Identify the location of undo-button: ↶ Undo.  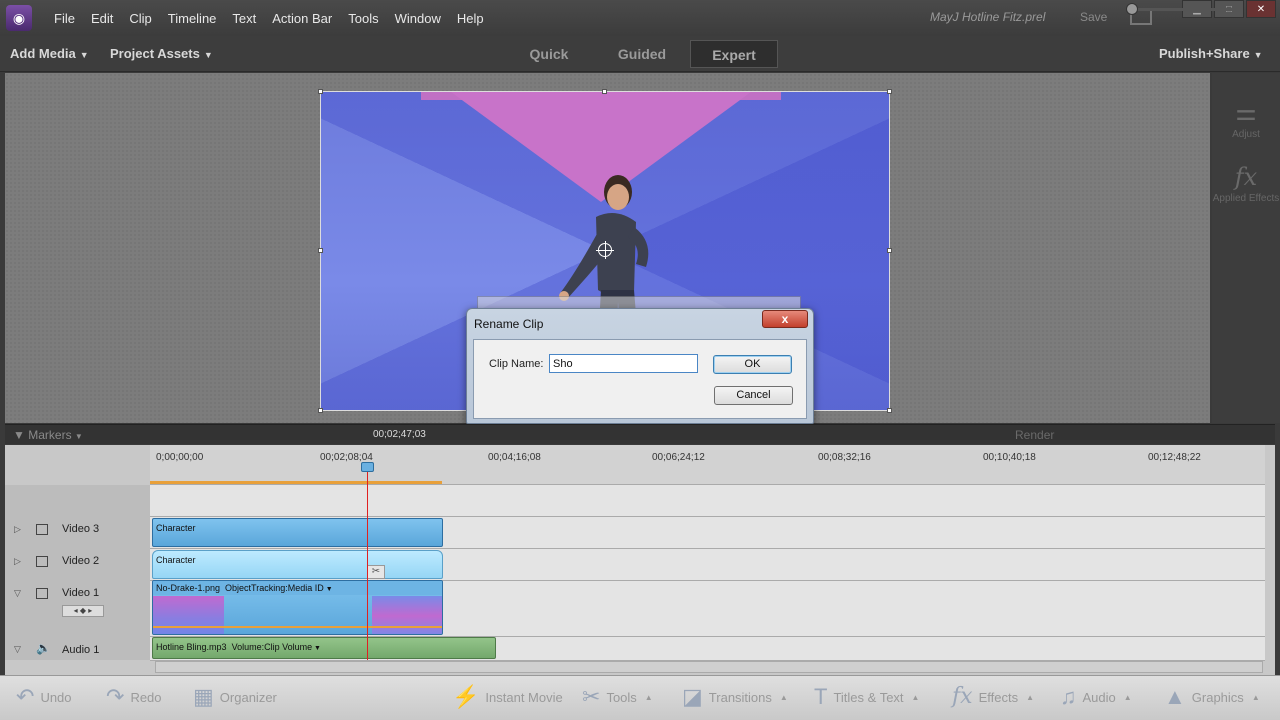
(44, 697).